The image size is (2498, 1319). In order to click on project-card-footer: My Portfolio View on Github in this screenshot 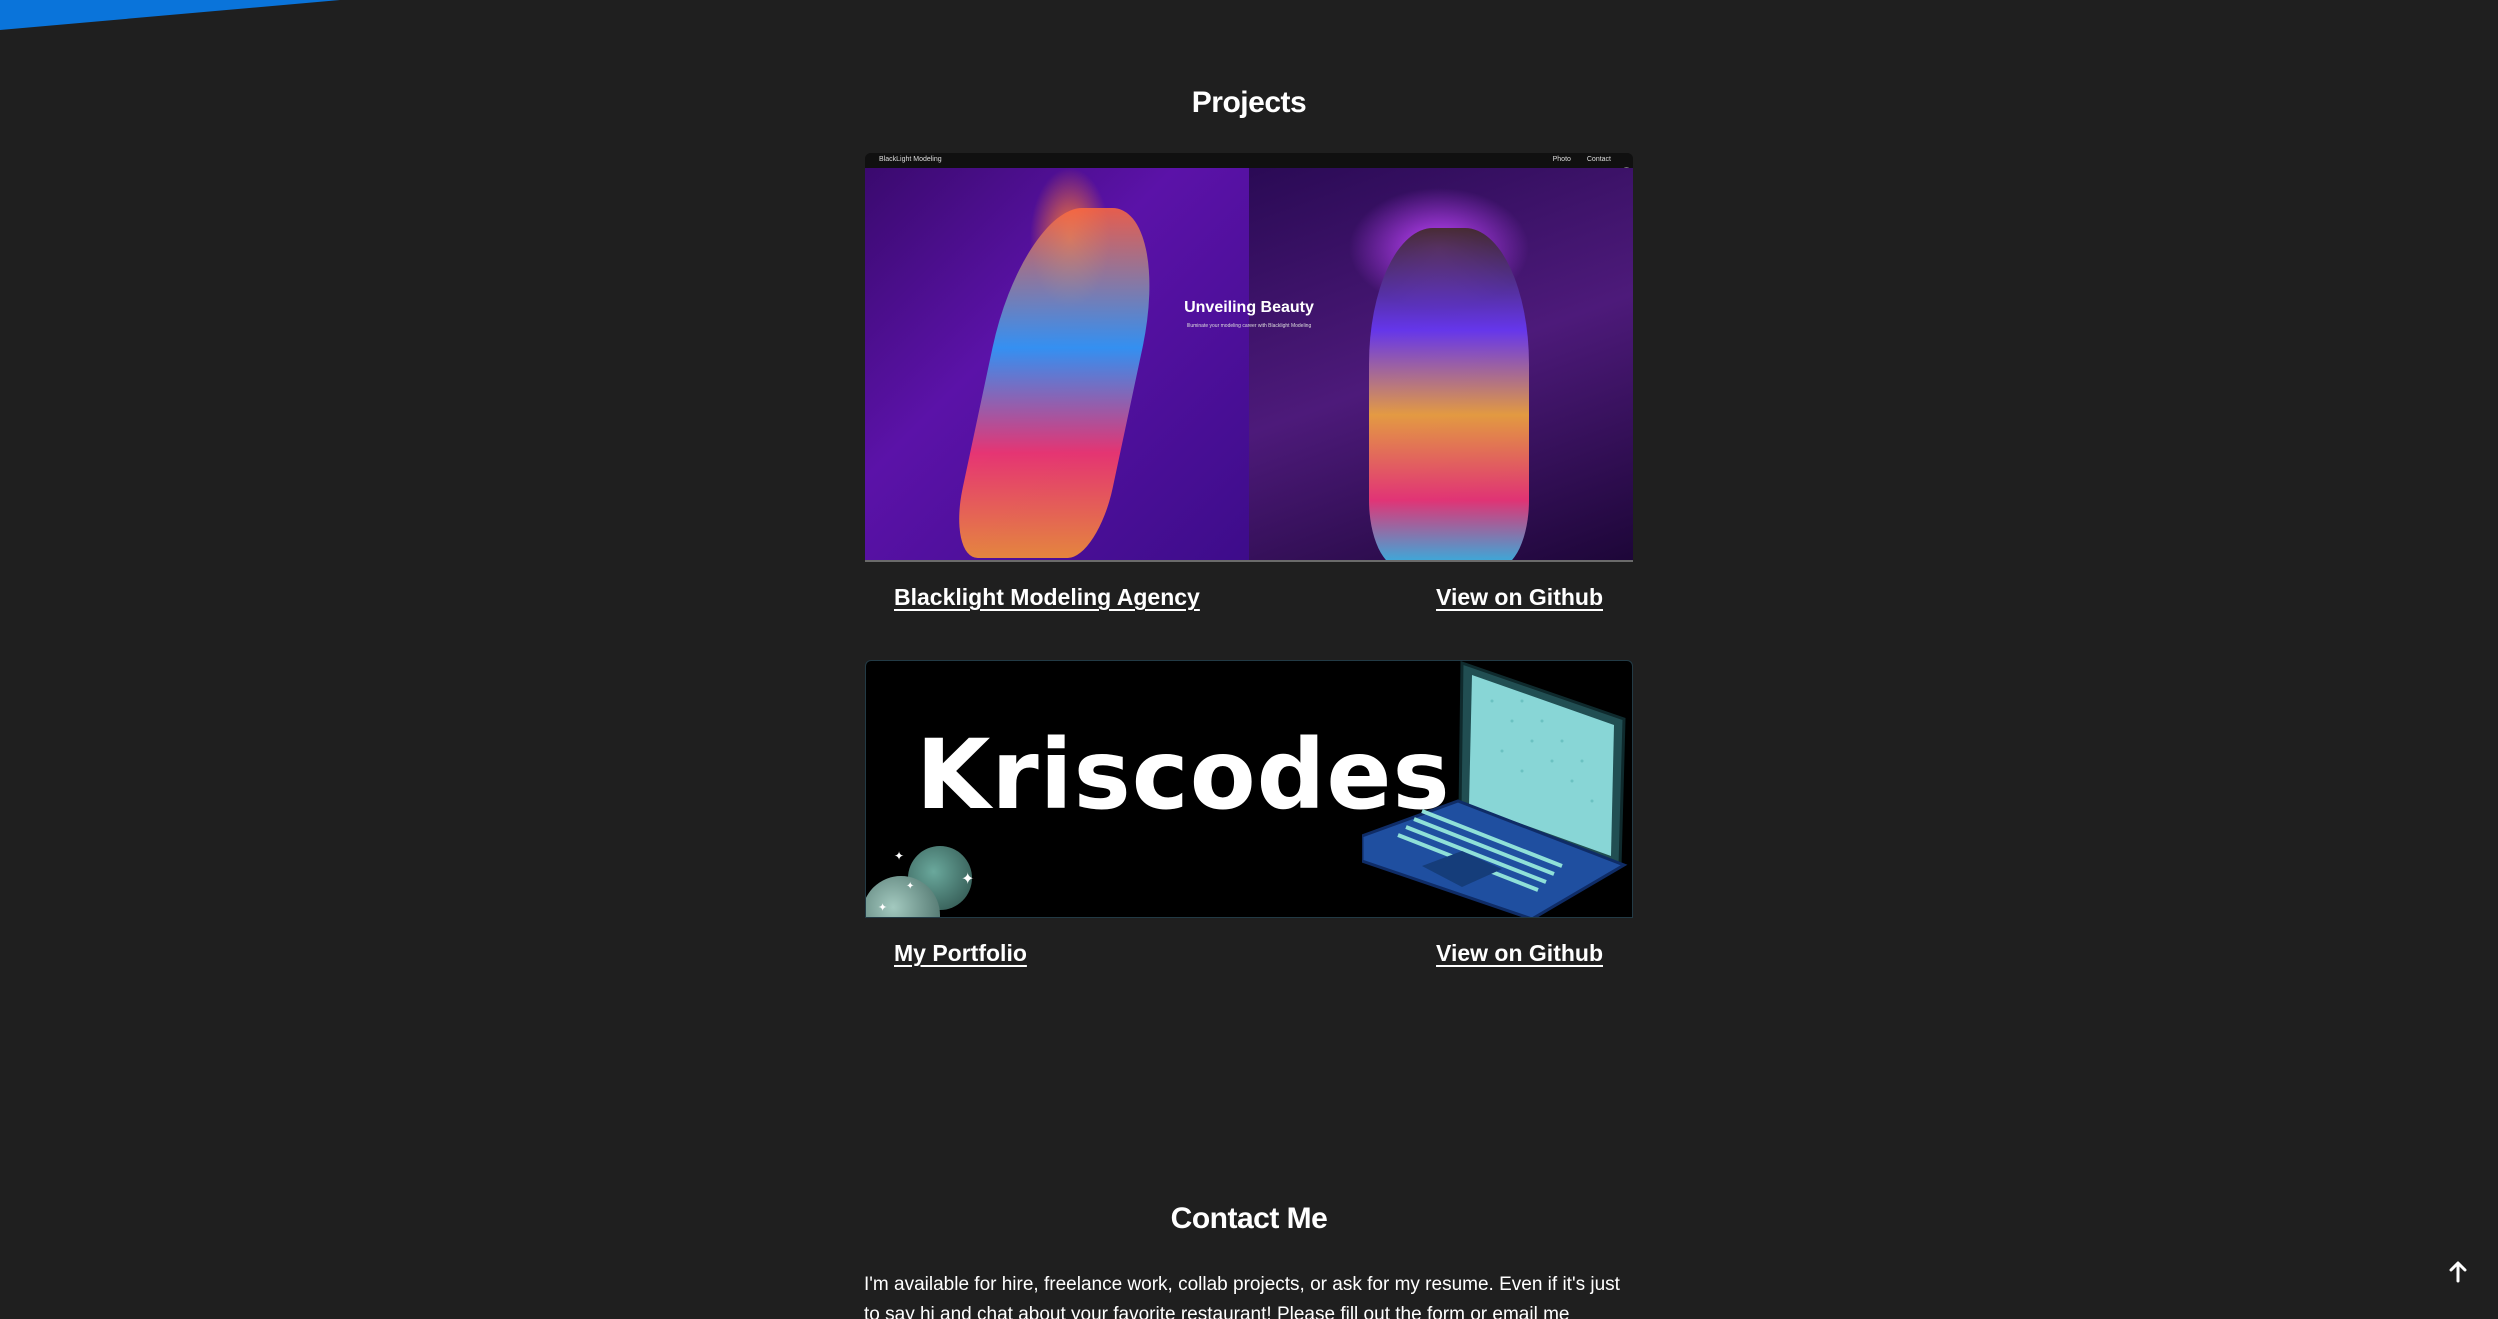, I will do `click(1249, 948)`.